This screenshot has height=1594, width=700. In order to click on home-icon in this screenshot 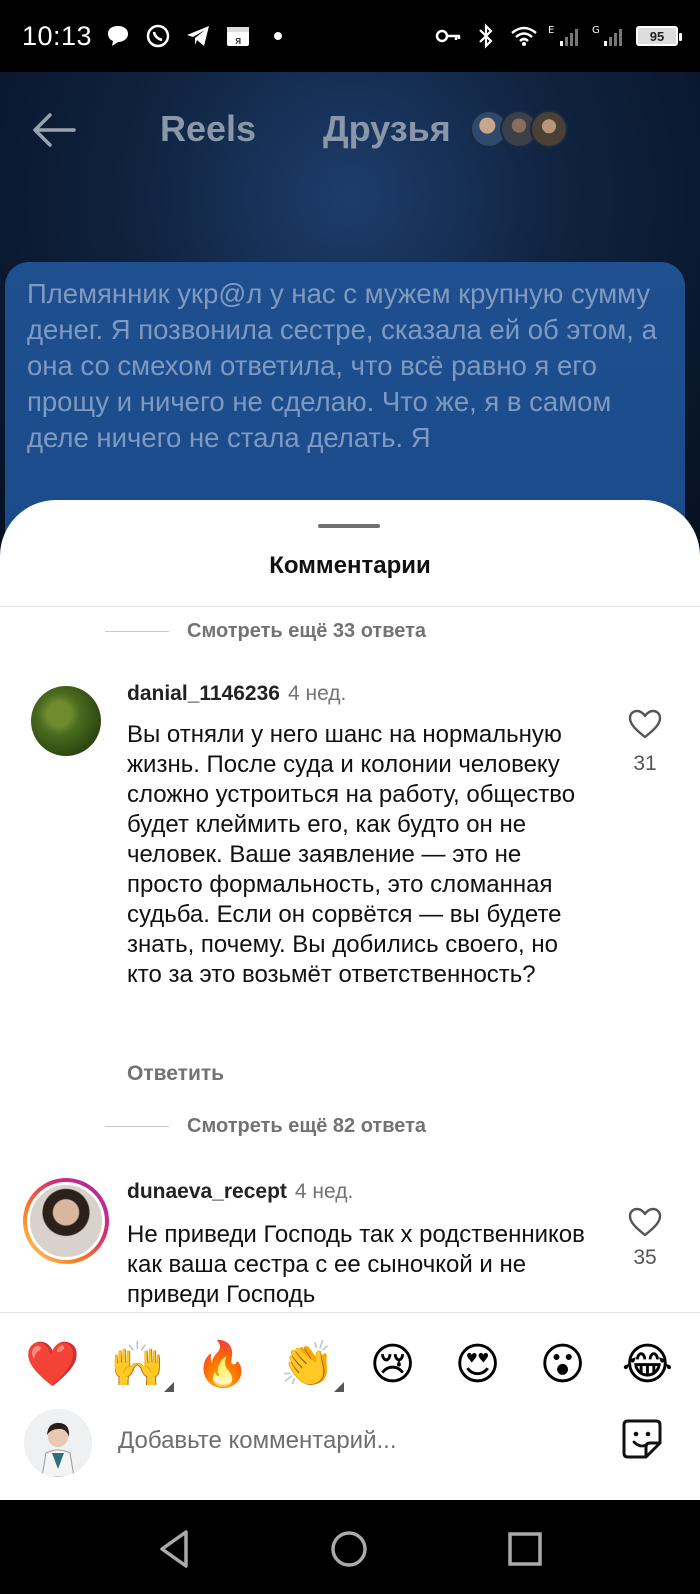, I will do `click(349, 1549)`.